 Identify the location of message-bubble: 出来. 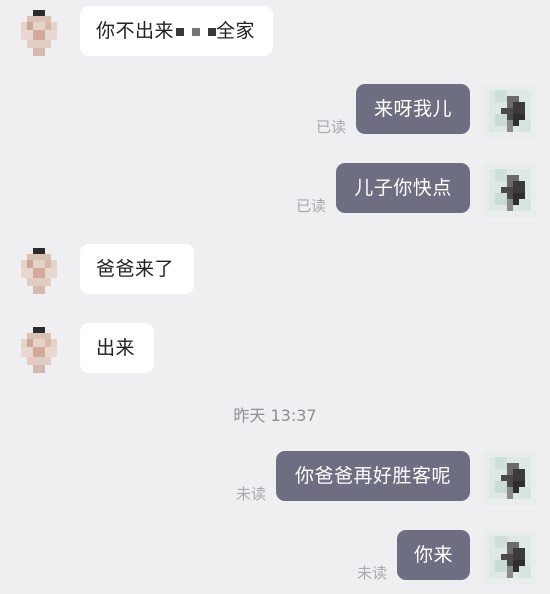
(117, 348).